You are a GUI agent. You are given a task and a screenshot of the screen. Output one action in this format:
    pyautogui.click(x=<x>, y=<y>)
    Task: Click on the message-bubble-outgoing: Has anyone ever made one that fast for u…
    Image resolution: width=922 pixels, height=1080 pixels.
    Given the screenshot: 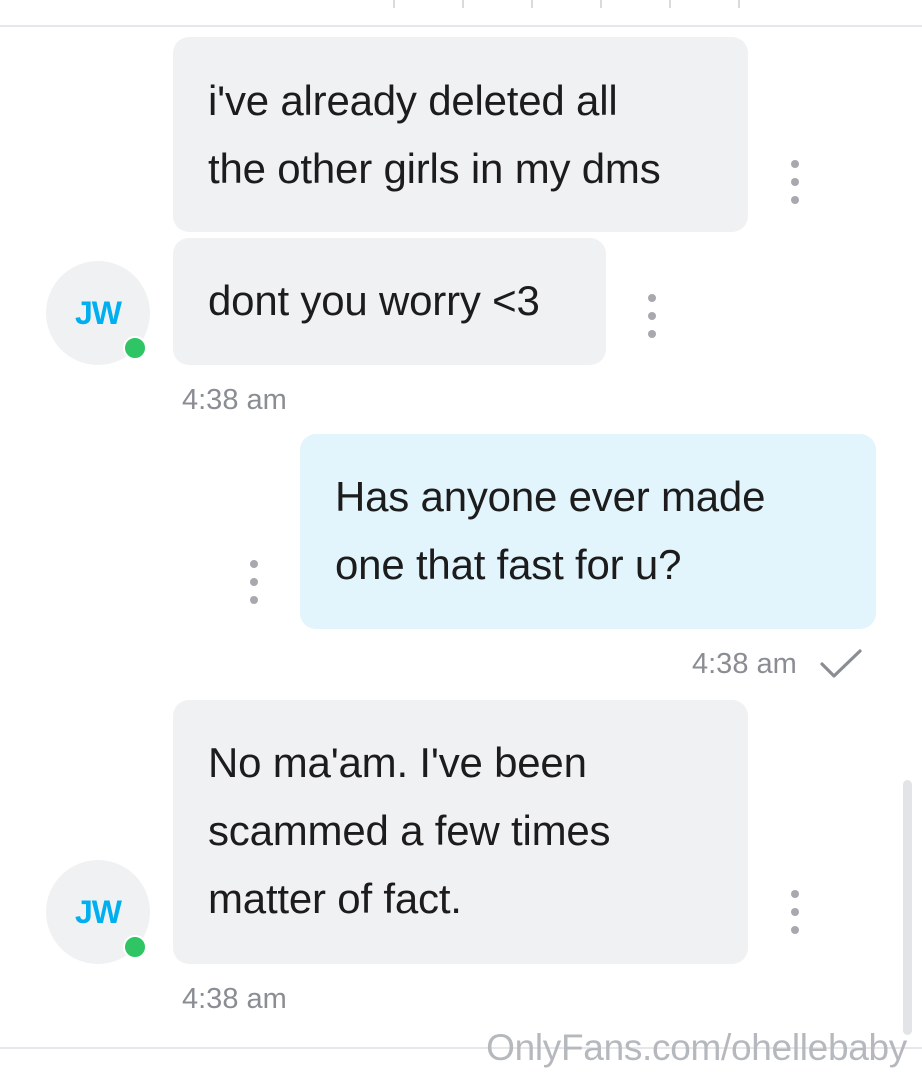 What is the action you would take?
    pyautogui.click(x=588, y=531)
    